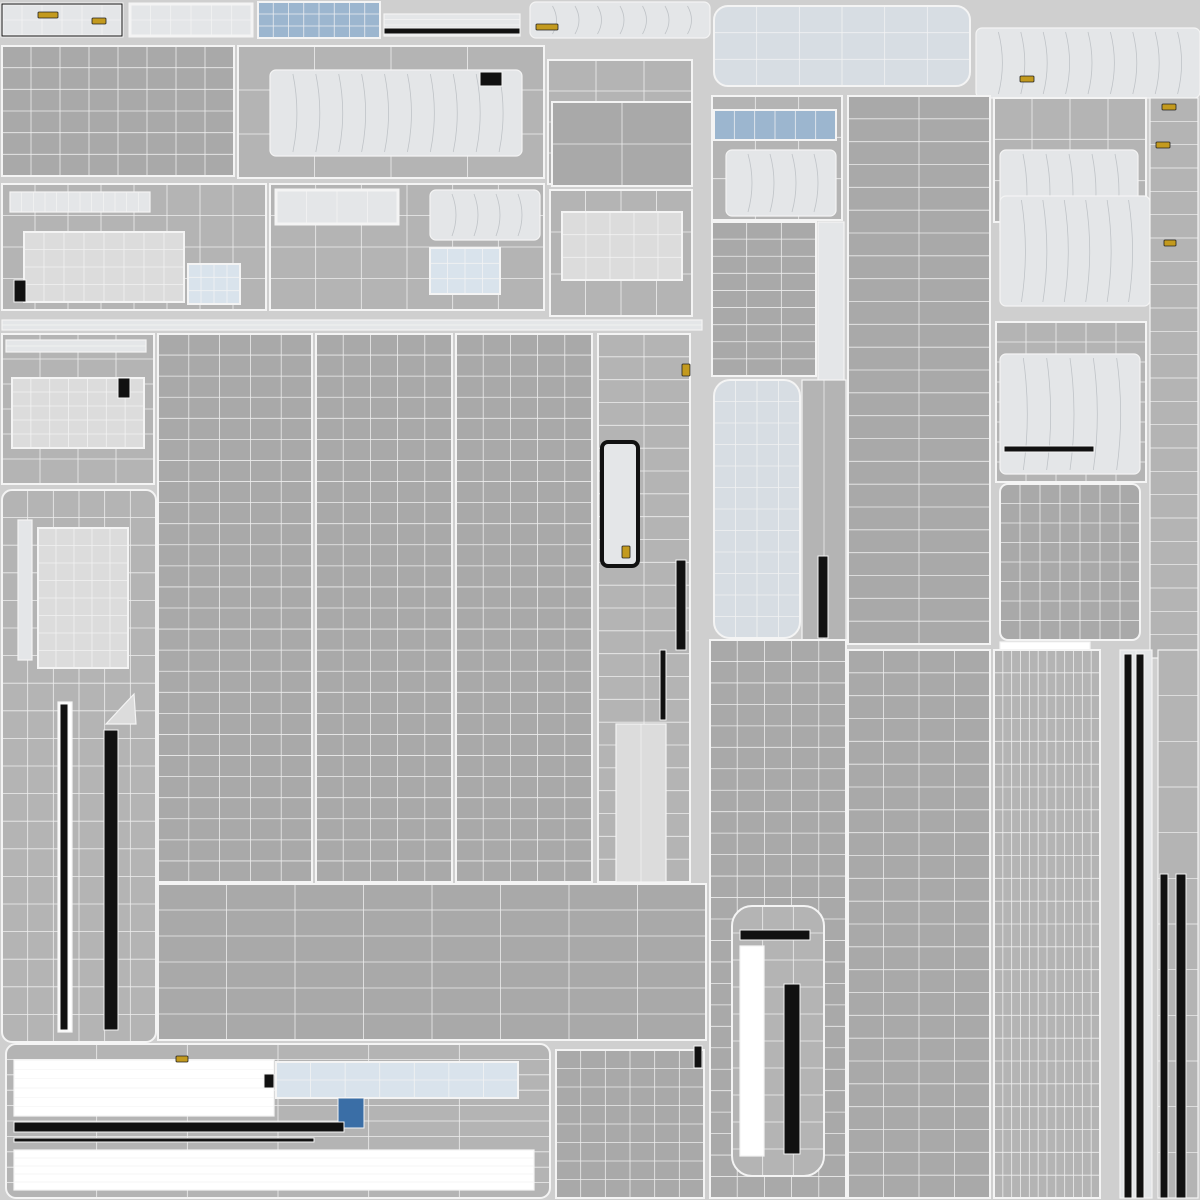 Image resolution: width=1200 pixels, height=1200 pixels. Describe the element at coordinates (319, 20) in the screenshot. I see `top-glass-panel` at that location.